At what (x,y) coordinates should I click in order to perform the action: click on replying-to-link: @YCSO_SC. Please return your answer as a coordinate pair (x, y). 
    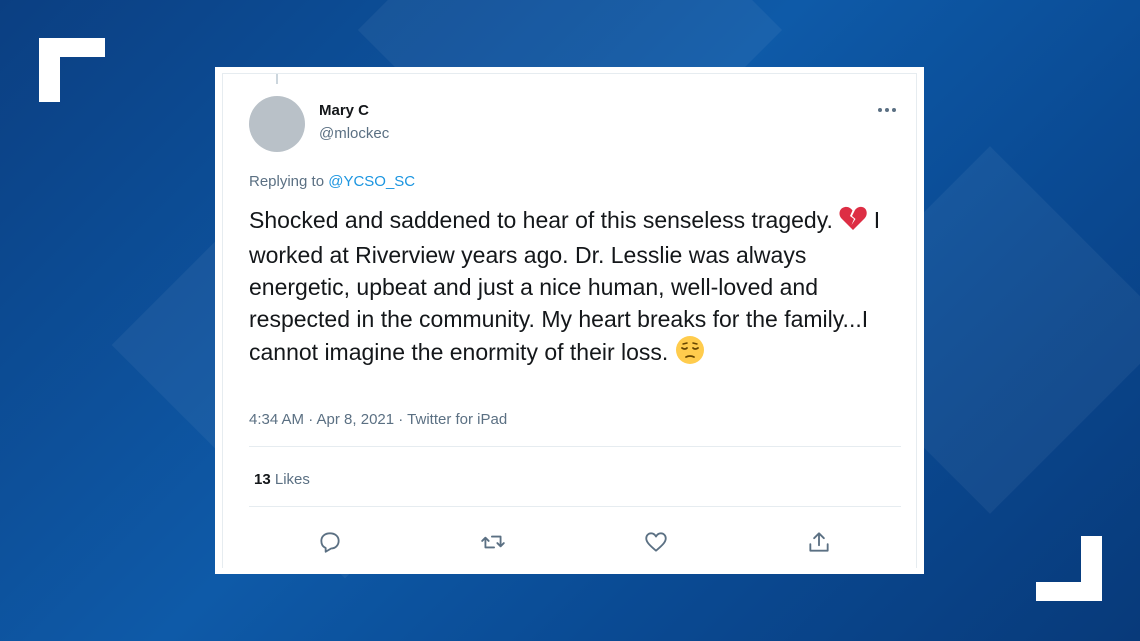
    Looking at the image, I should click on (371, 181).